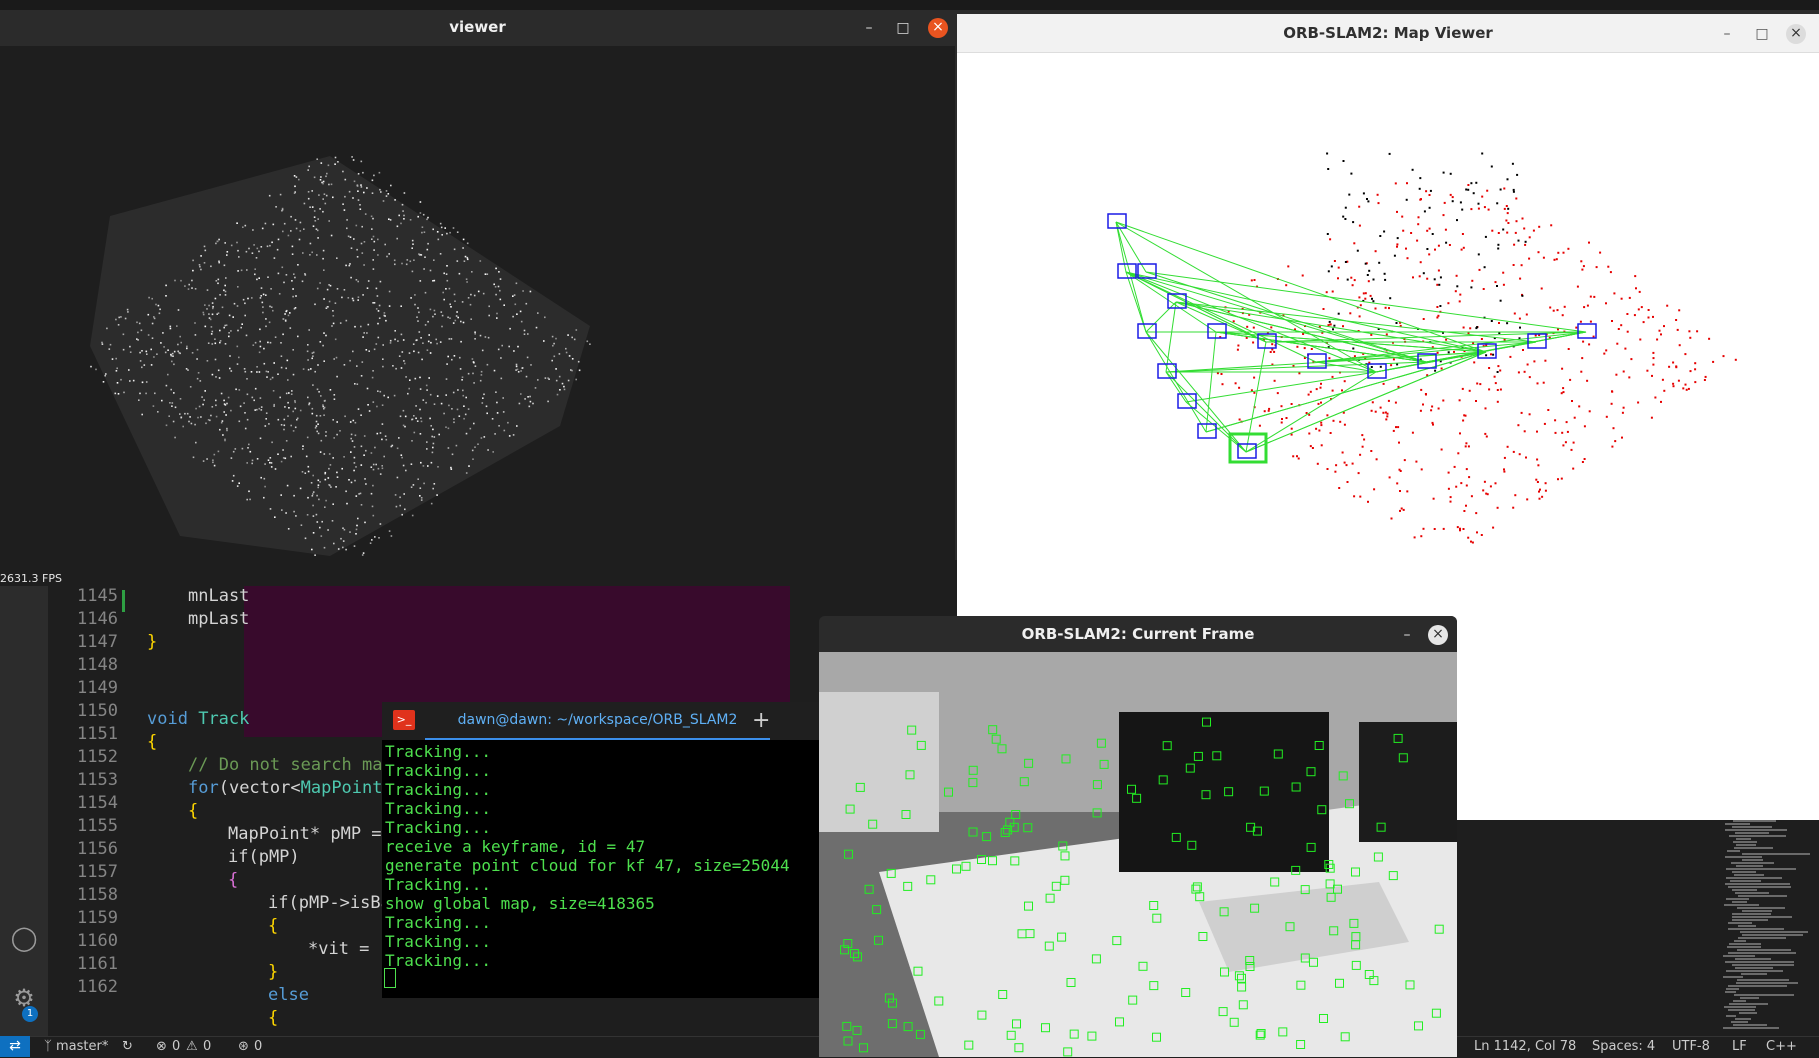 The width and height of the screenshot is (1819, 1058). Describe the element at coordinates (97, 642) in the screenshot. I see `line-number: 1147` at that location.